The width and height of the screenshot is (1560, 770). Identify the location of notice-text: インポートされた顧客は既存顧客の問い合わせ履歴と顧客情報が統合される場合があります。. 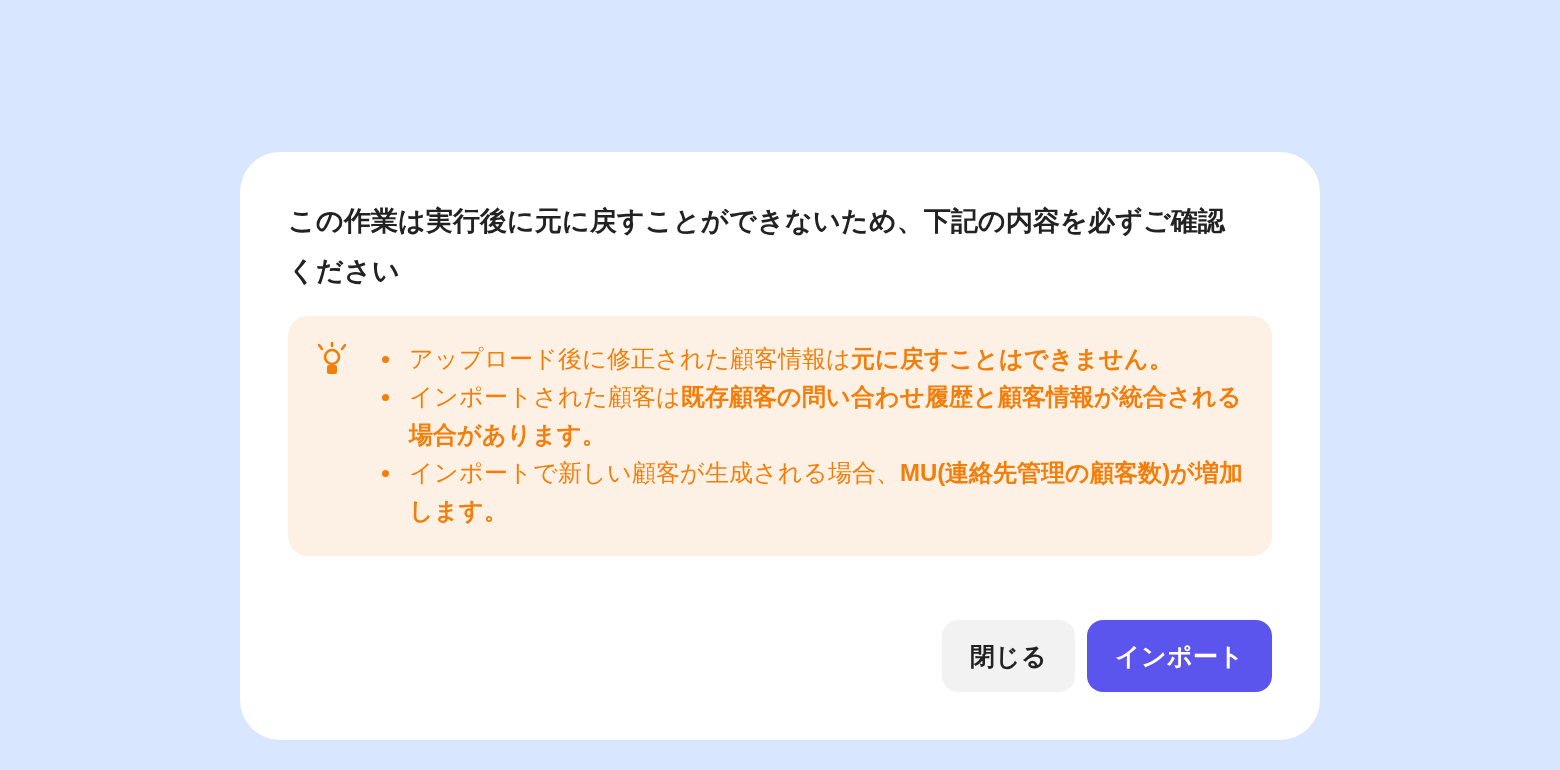
(826, 416).